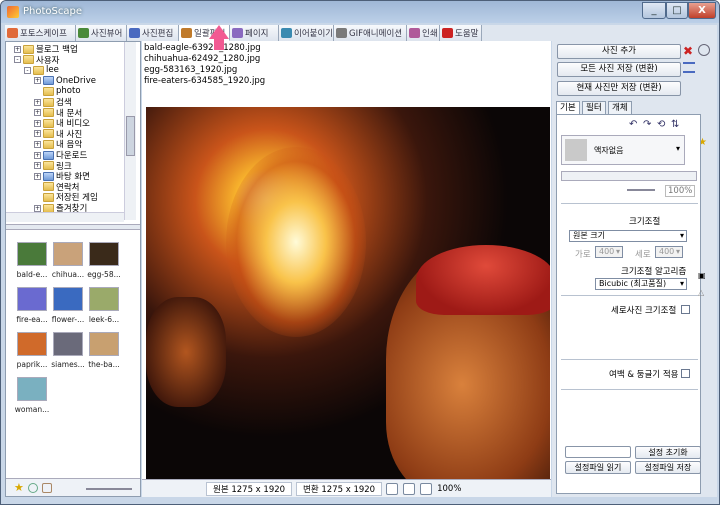 This screenshot has width=720, height=505. What do you see at coordinates (426, 488) in the screenshot?
I see `zoom-out-icon` at bounding box center [426, 488].